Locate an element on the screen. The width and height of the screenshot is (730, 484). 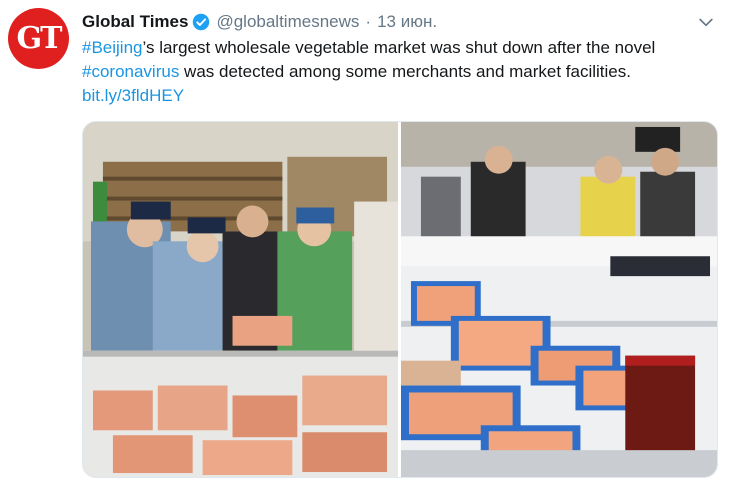
hashtag-coronavirus: #coronavirus is located at coordinates (130, 71).